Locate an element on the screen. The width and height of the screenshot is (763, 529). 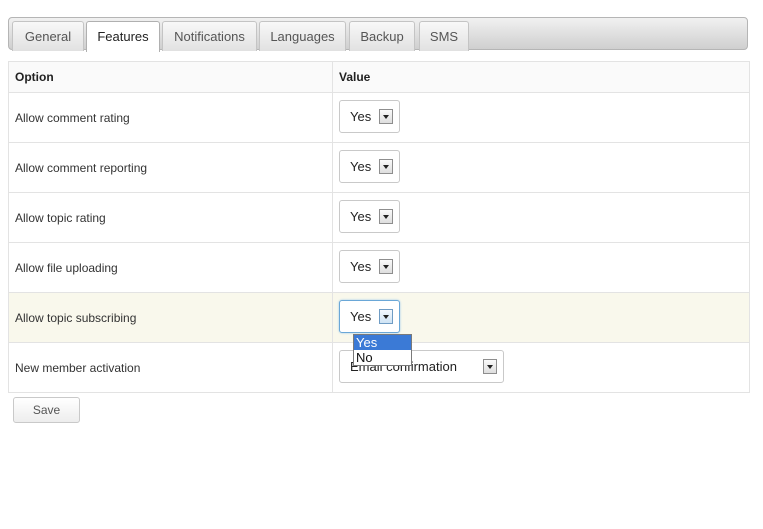
table-row: Allow file uploading Yes is located at coordinates (379, 267).